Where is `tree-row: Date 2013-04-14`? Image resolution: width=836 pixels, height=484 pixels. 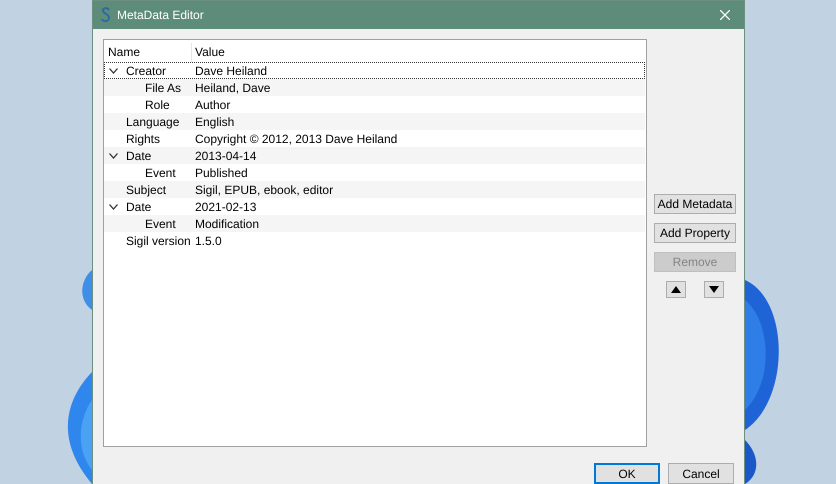
tree-row: Date 2013-04-14 is located at coordinates (374, 155).